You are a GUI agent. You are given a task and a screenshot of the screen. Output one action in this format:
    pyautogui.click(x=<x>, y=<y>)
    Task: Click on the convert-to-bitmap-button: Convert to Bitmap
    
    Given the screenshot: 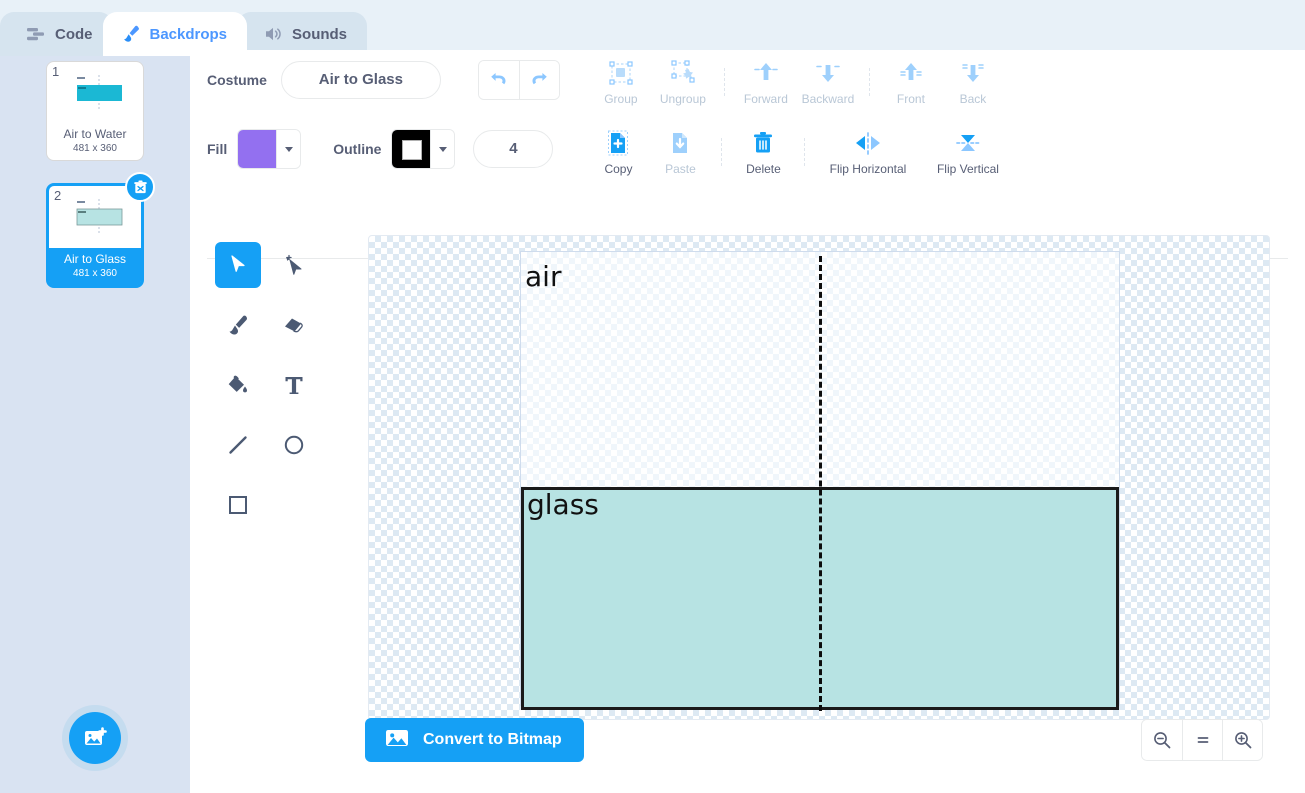 What is the action you would take?
    pyautogui.click(x=474, y=740)
    